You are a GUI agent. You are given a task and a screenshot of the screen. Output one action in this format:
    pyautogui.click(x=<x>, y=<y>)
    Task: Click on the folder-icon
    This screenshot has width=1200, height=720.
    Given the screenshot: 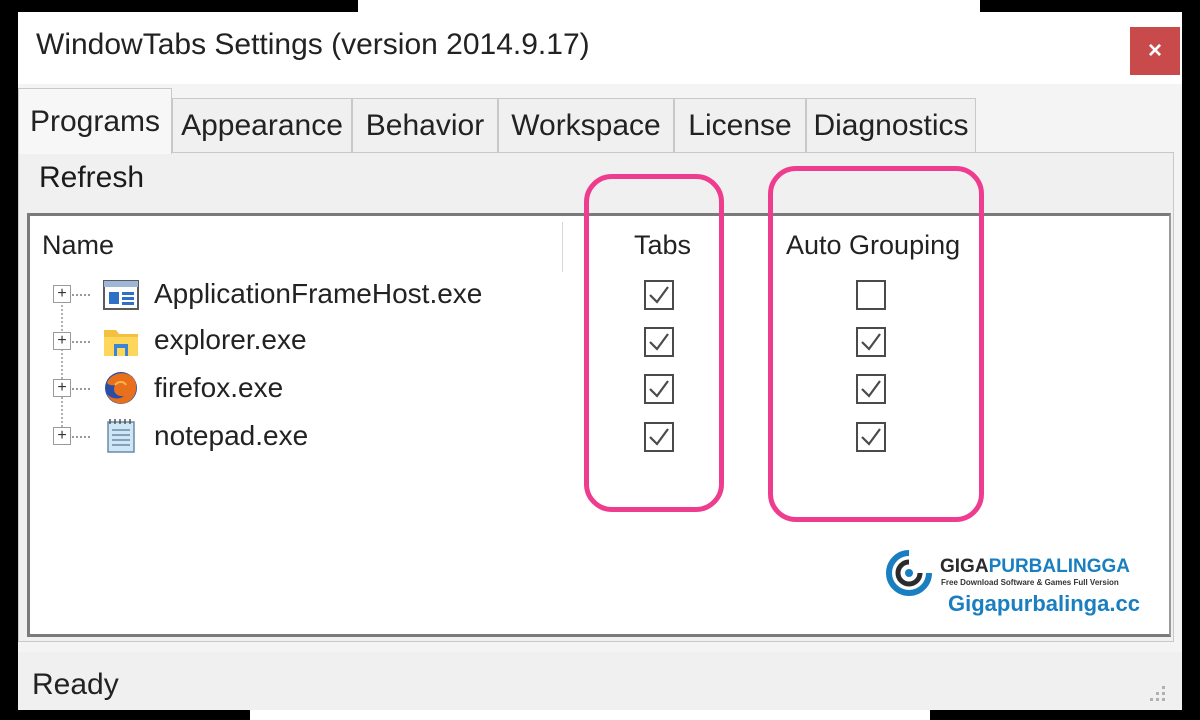 What is the action you would take?
    pyautogui.click(x=121, y=343)
    